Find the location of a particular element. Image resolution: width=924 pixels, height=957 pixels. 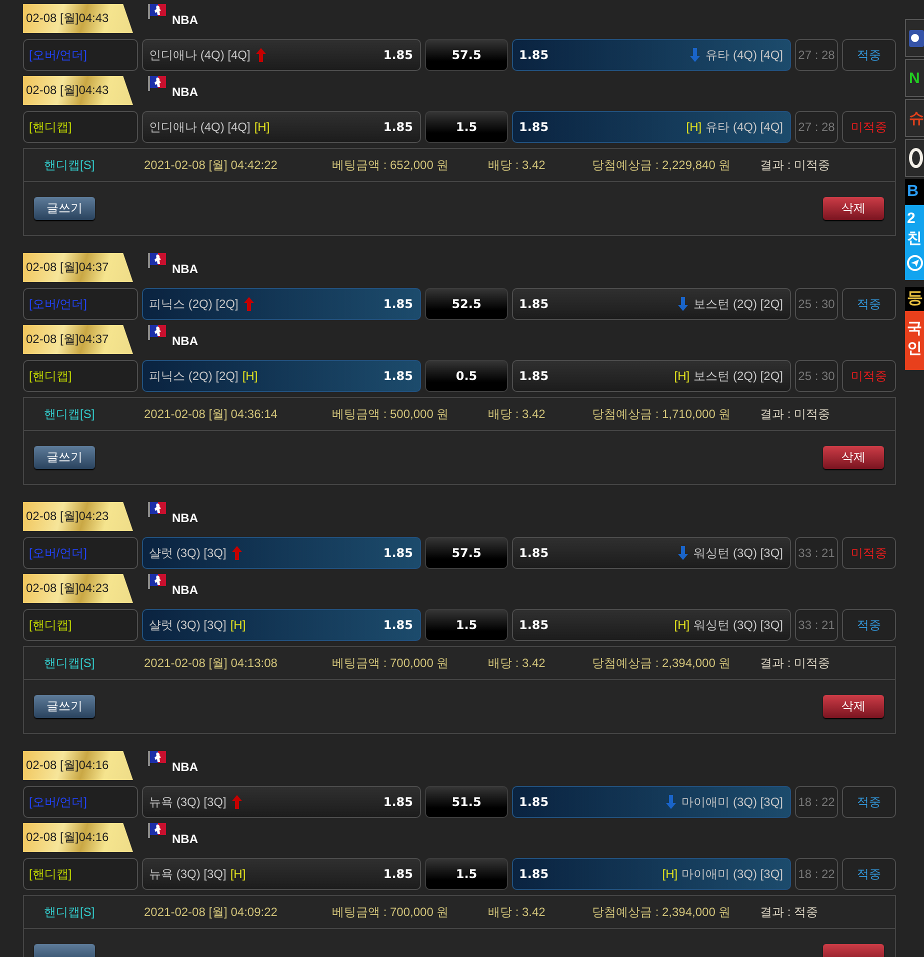

date-badge: 02-08 [월]04:16 is located at coordinates (78, 765).